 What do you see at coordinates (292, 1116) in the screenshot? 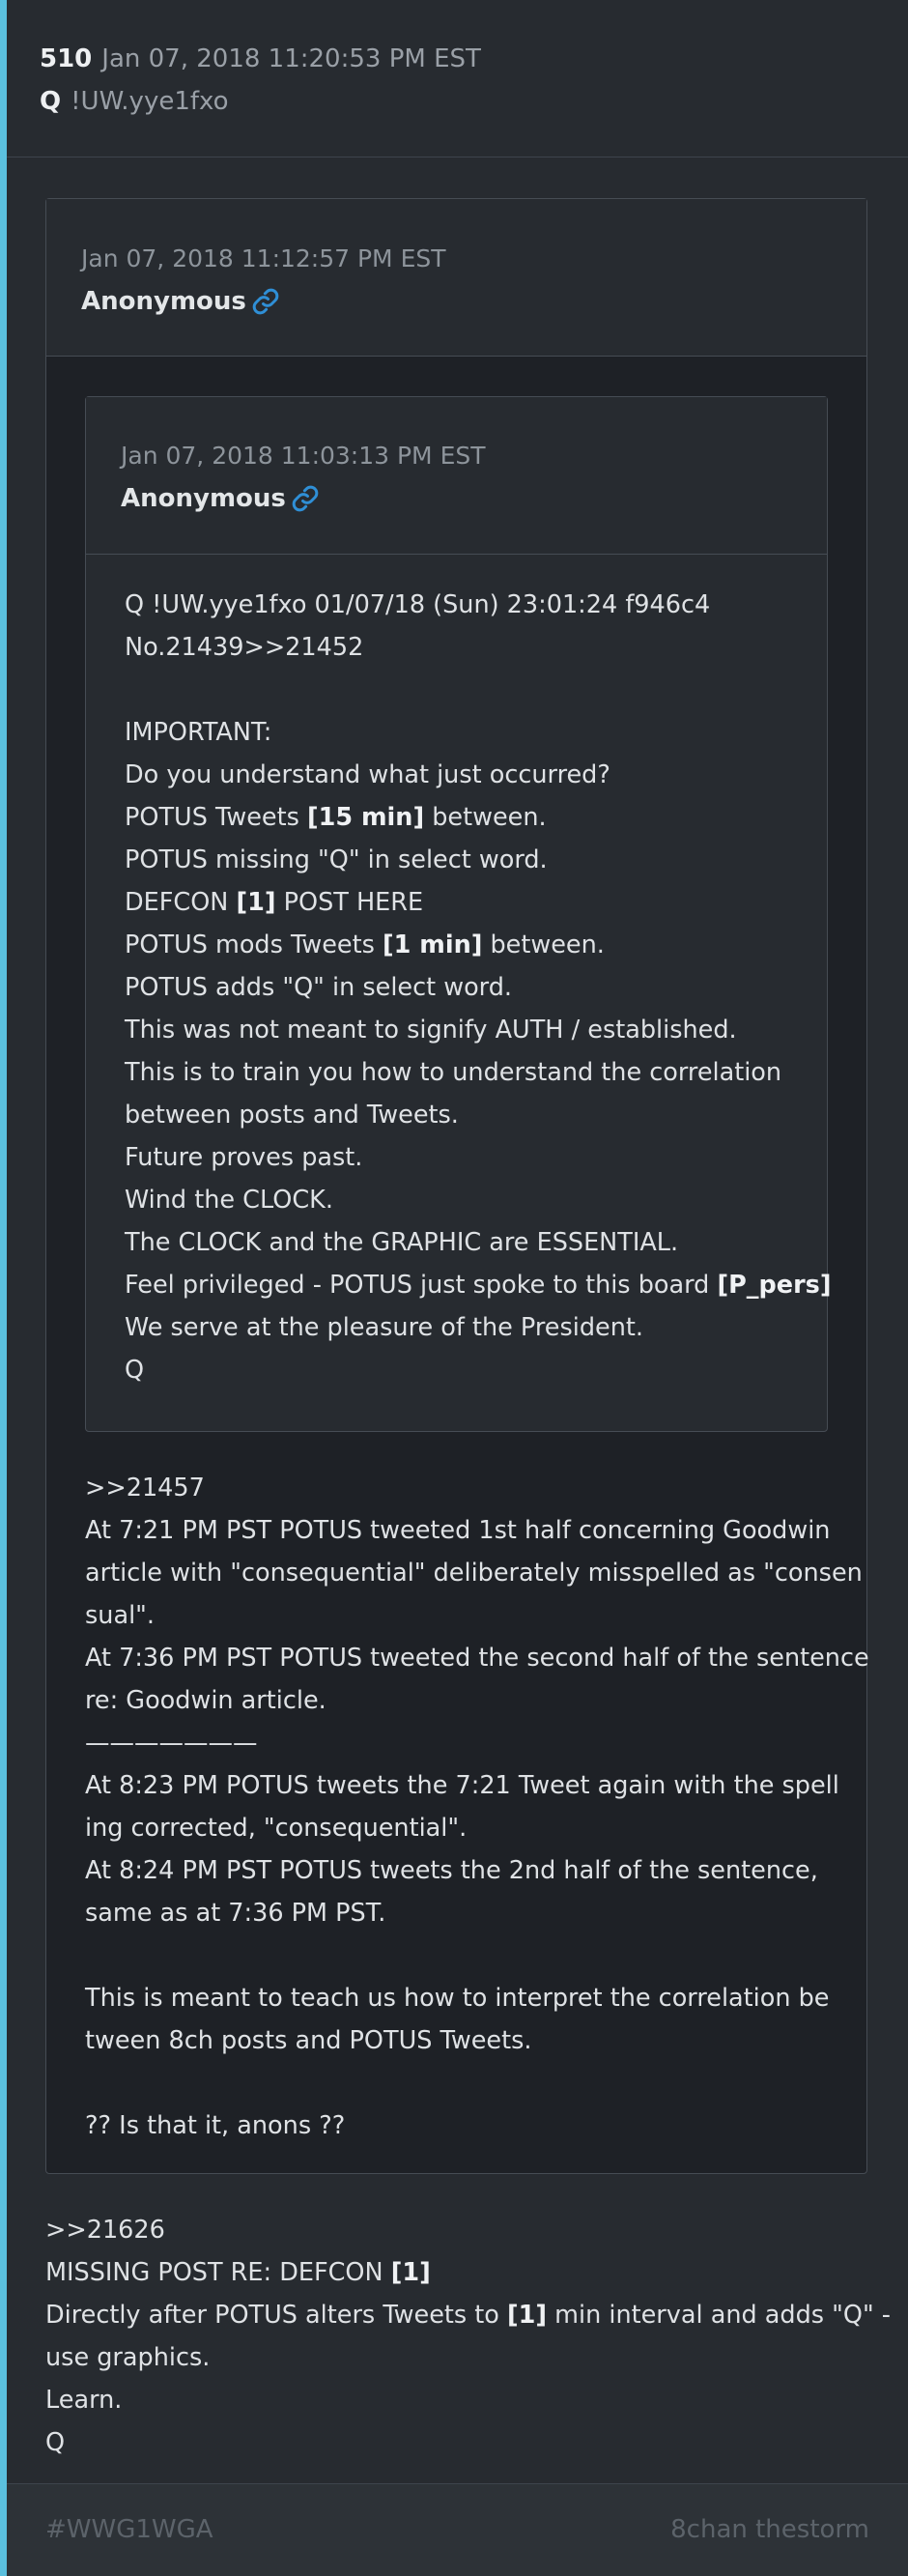
I see `text-line: between posts and Tweets.` at bounding box center [292, 1116].